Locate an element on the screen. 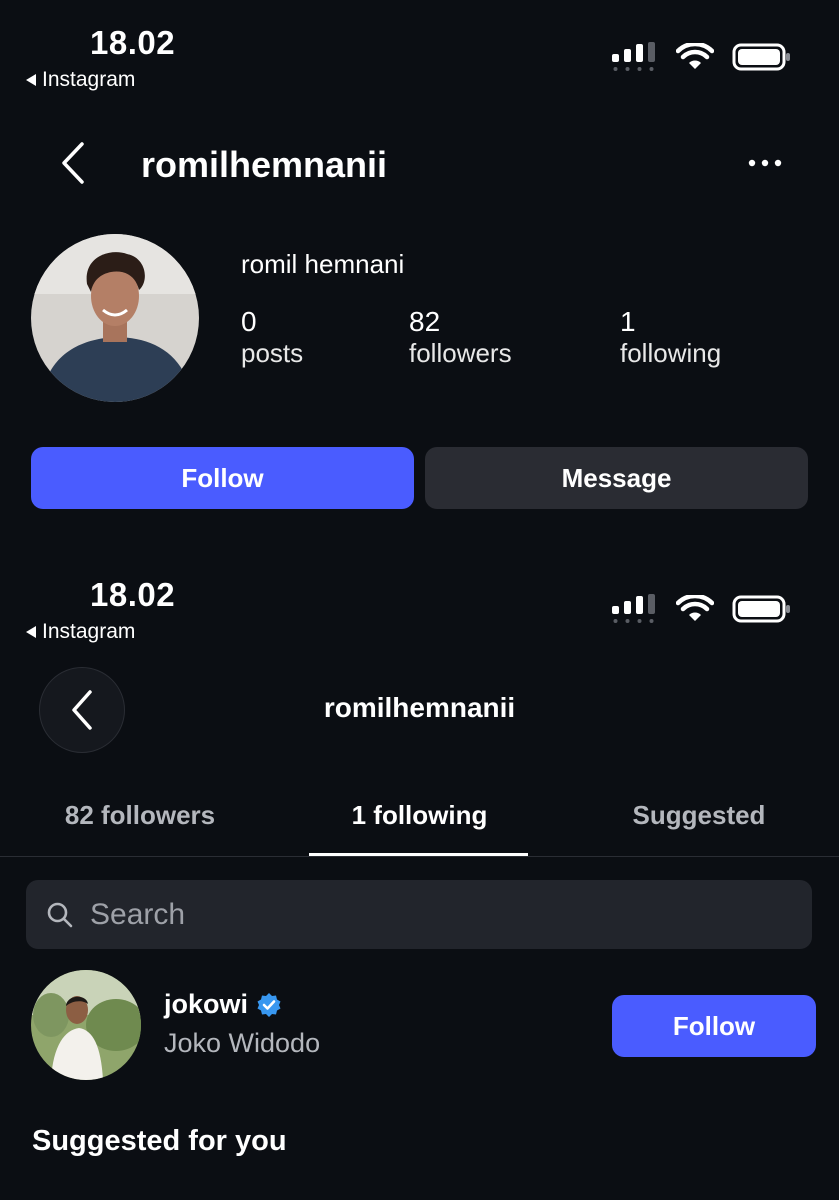 The width and height of the screenshot is (839, 1200). stat-following: 1 following is located at coordinates (670, 337).